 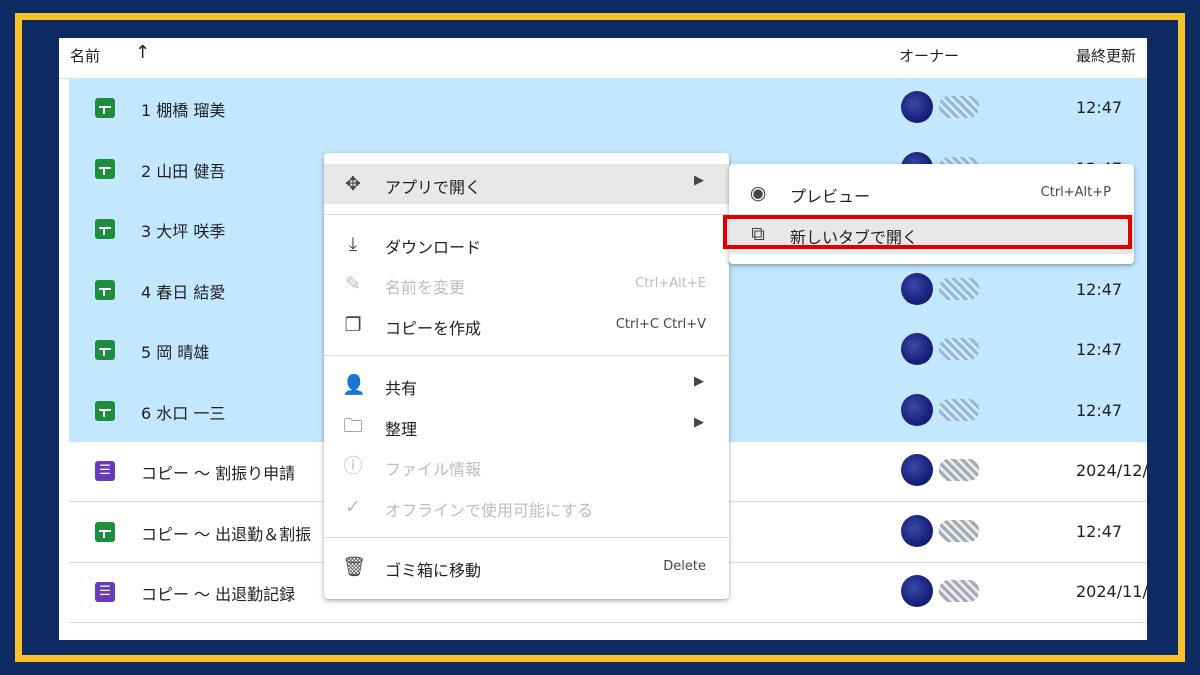 What do you see at coordinates (830, 196) in the screenshot?
I see `menu-label: プレビュー` at bounding box center [830, 196].